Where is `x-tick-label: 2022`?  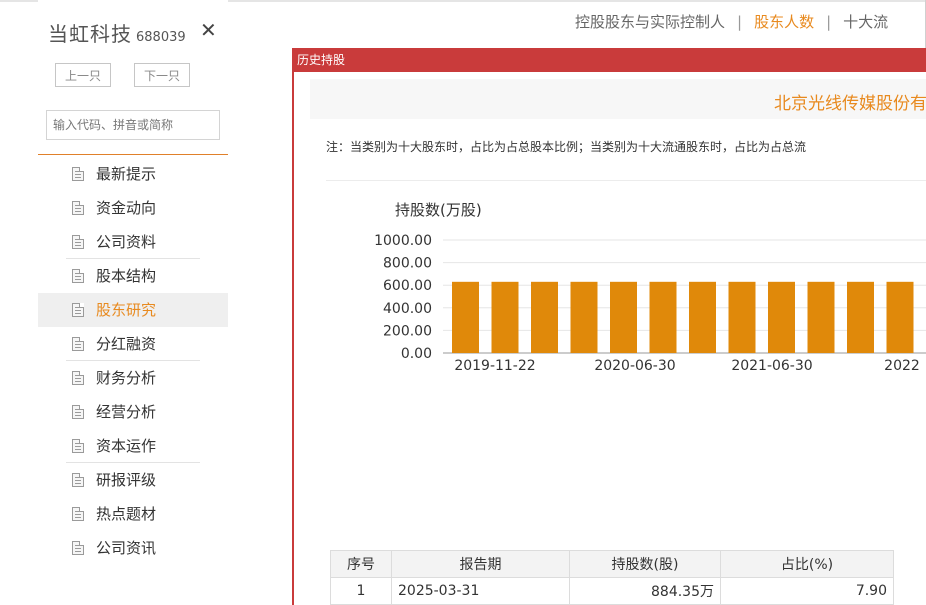 x-tick-label: 2022 is located at coordinates (902, 366).